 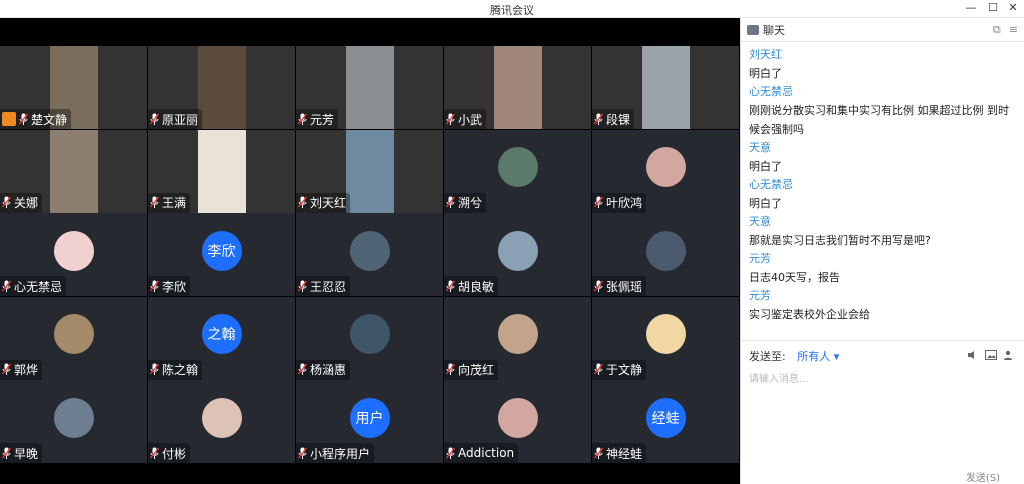 I want to click on participant-tile: 郭烨, so click(x=73, y=338).